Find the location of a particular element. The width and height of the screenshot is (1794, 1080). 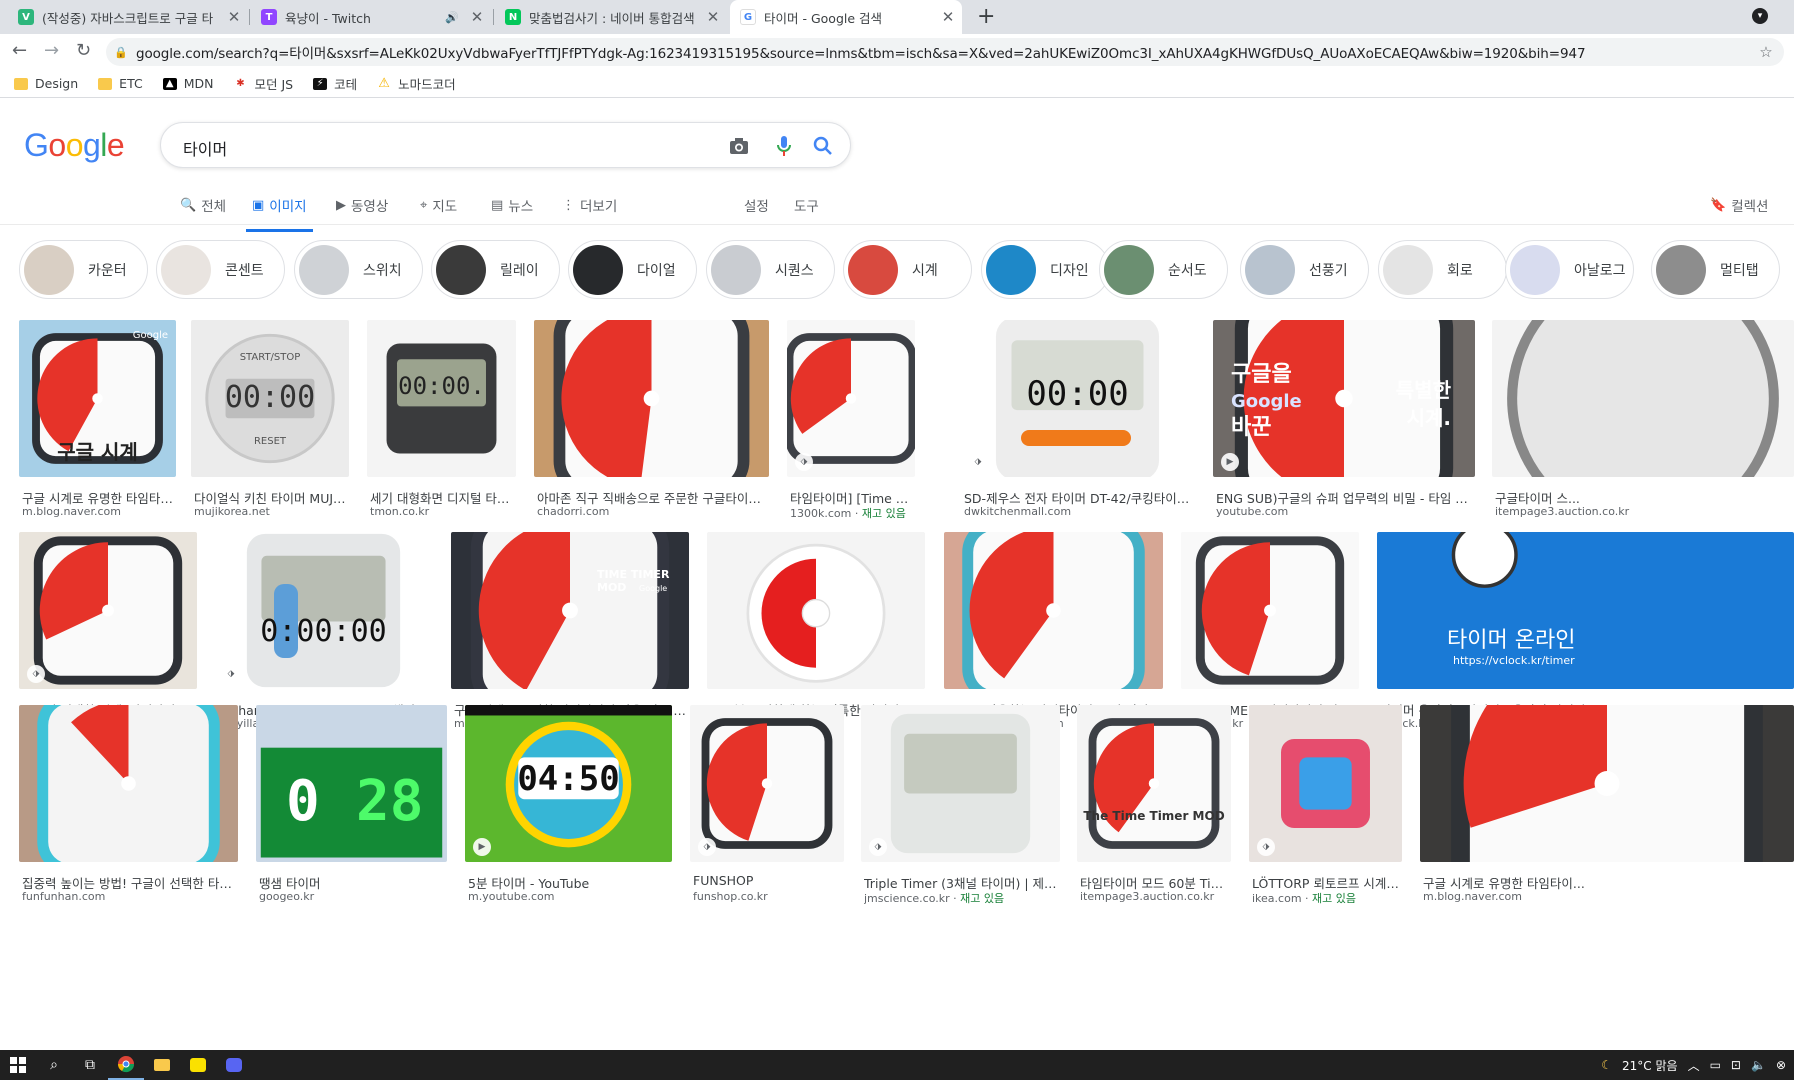

chip-9: 선풍기 is located at coordinates (1304, 269).